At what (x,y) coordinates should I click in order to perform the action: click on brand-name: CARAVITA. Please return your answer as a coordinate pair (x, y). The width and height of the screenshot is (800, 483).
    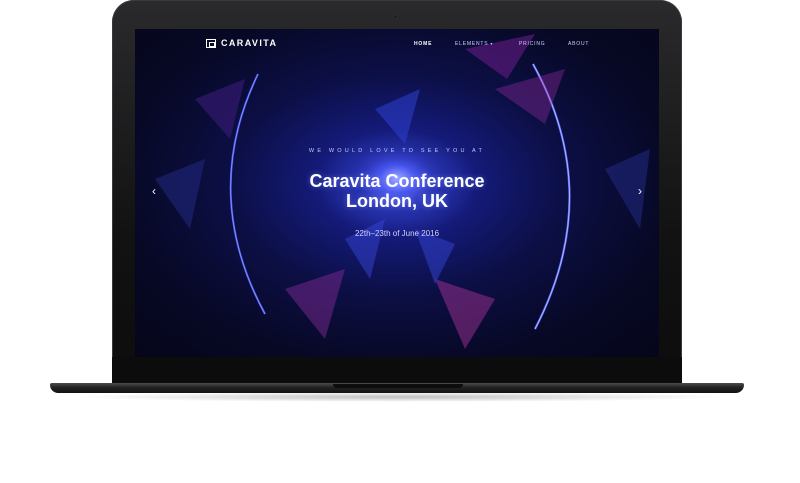
    Looking at the image, I should click on (249, 43).